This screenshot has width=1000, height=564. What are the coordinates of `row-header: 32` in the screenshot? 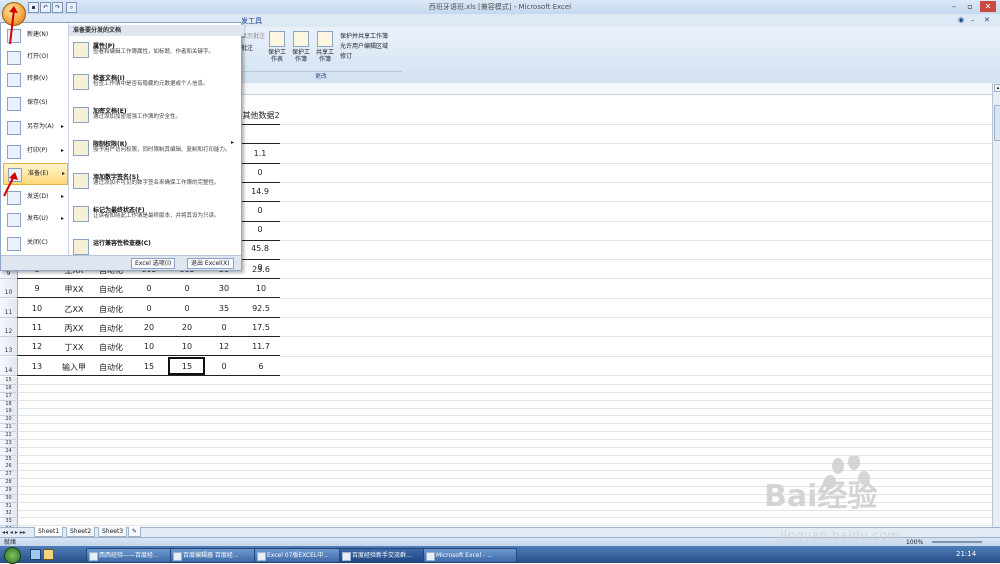 It's located at (9, 514).